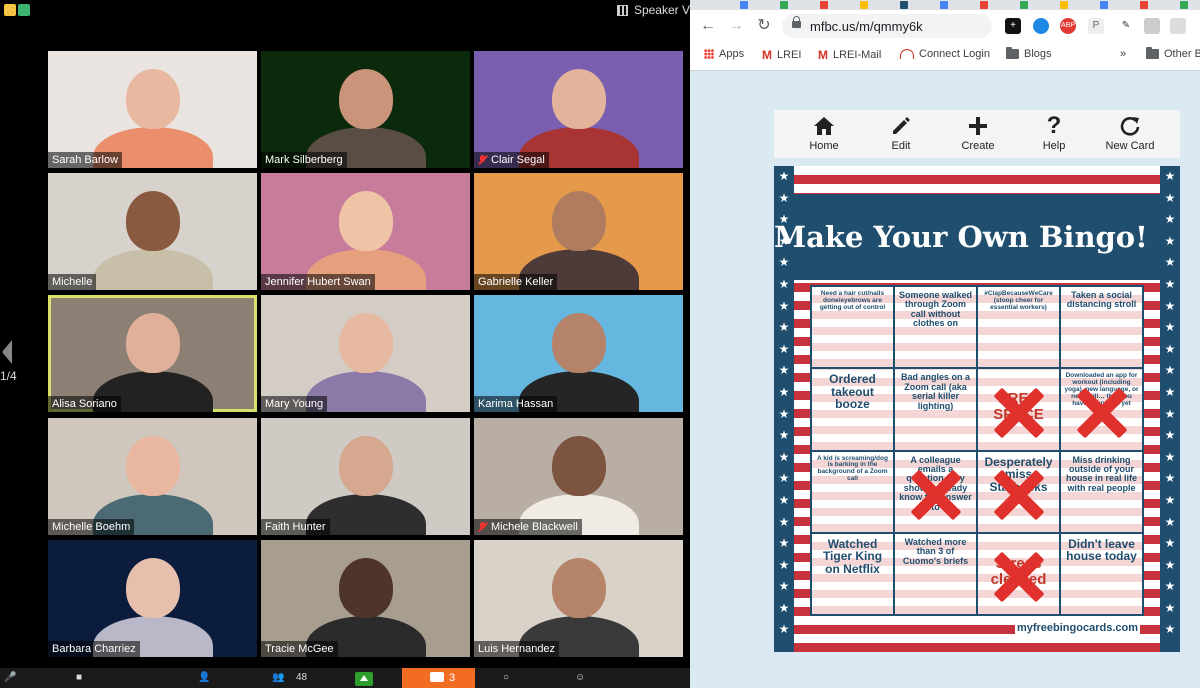 Image resolution: width=1200 pixels, height=688 pixels. I want to click on extension-p-icon: P, so click(1096, 26).